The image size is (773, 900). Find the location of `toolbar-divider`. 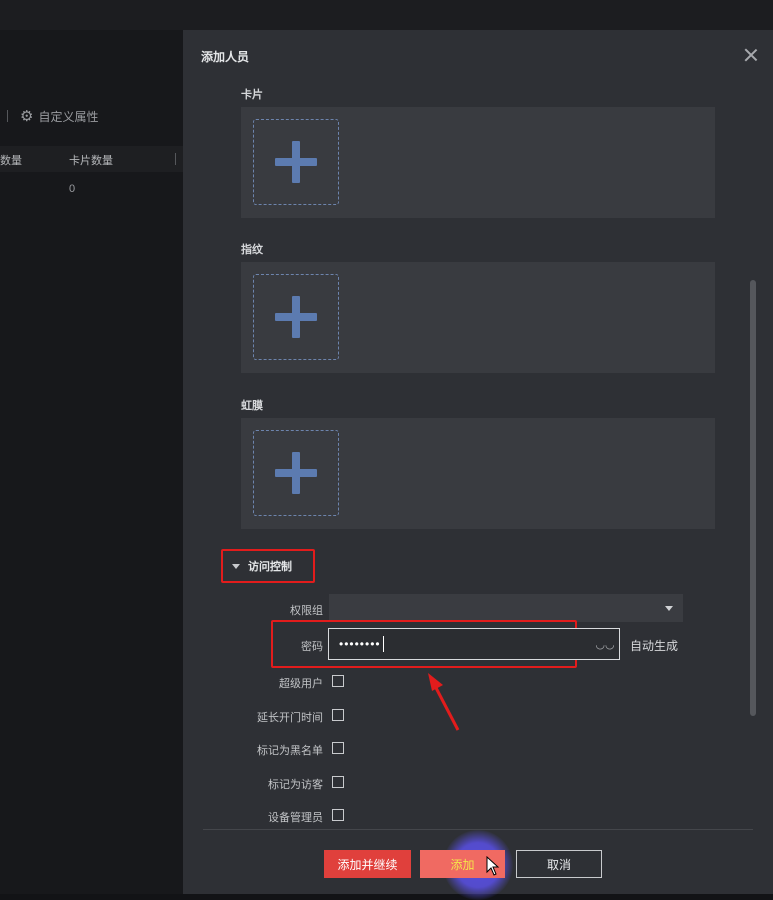

toolbar-divider is located at coordinates (7, 116).